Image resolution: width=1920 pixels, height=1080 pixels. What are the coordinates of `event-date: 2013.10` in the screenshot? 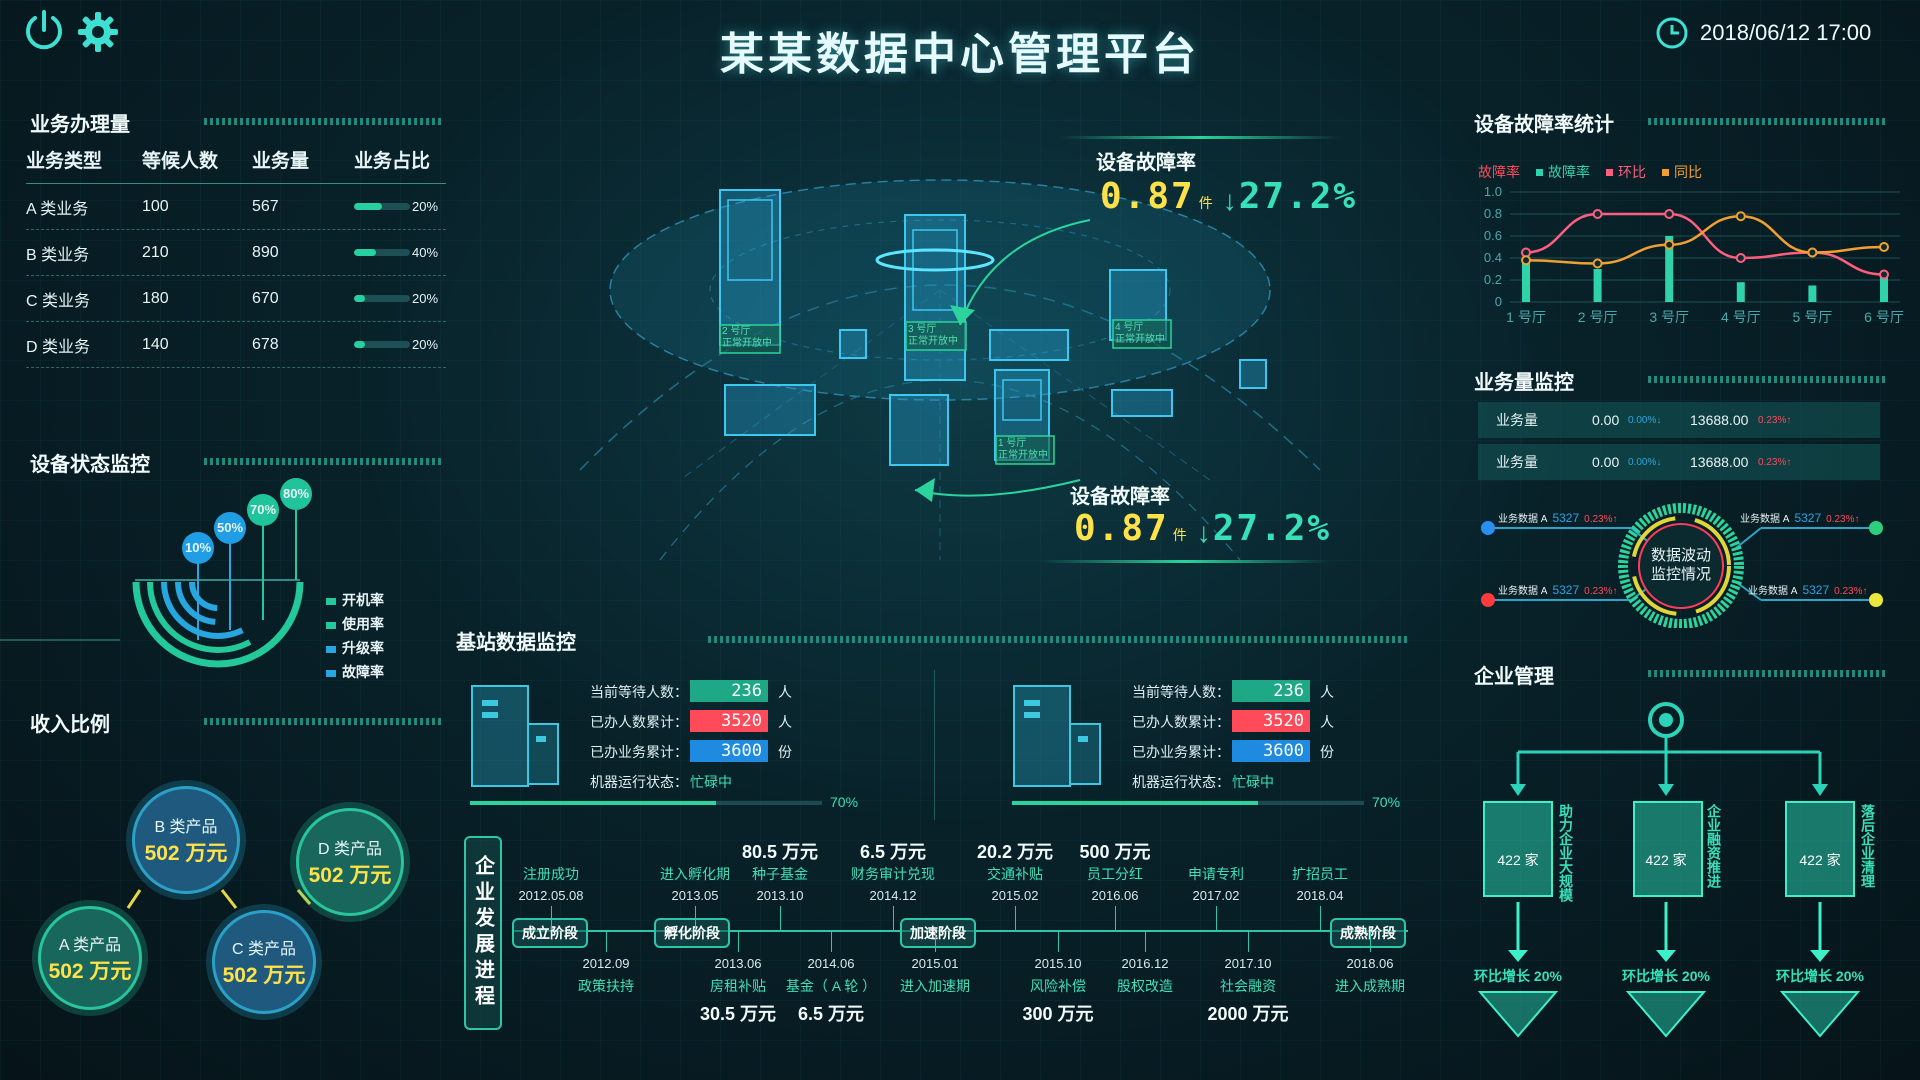 It's located at (780, 895).